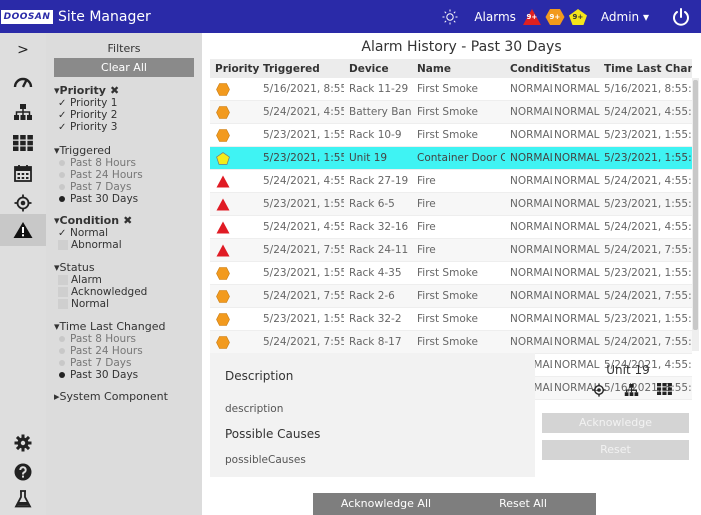 The width and height of the screenshot is (701, 515). Describe the element at coordinates (126, 245) in the screenshot. I see `condition-abnormal-option: Abnormal` at that location.